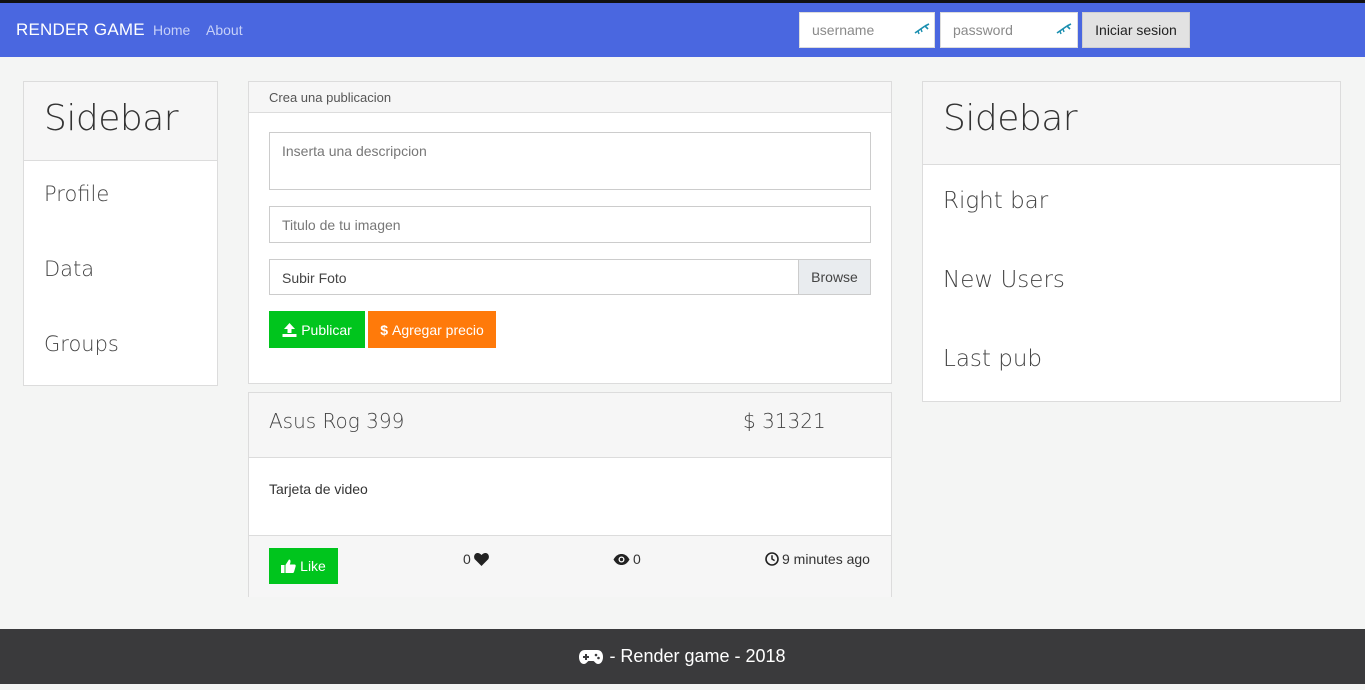 This screenshot has height=690, width=1365. I want to click on description-textarea, so click(570, 161).